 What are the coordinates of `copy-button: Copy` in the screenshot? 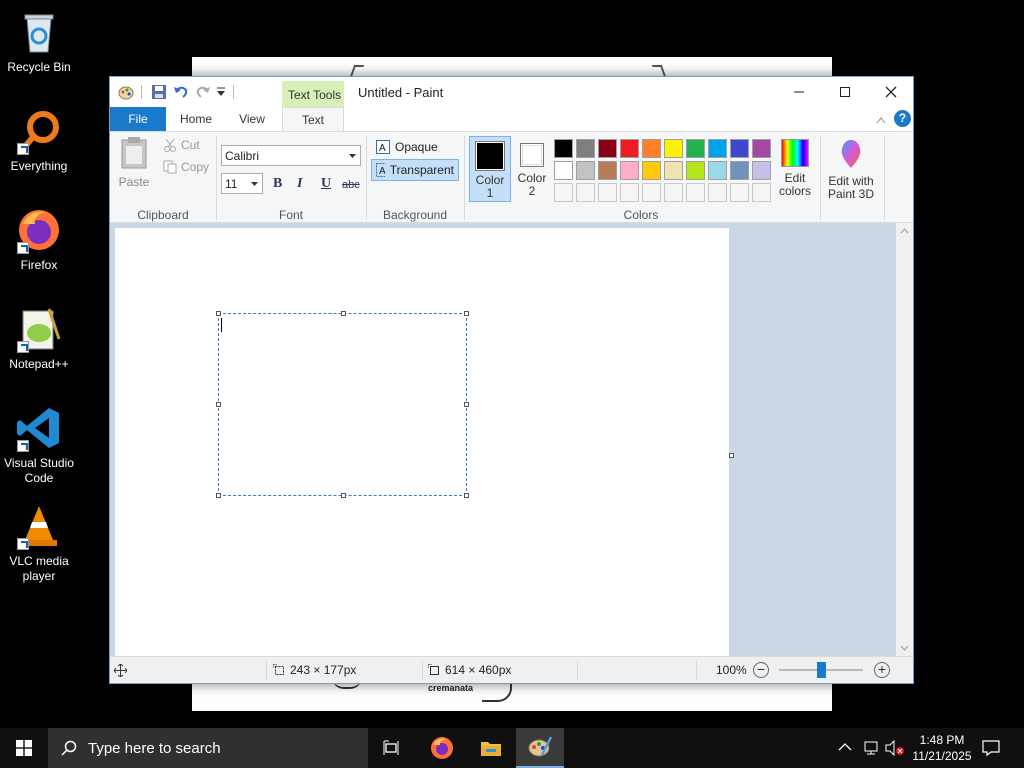 It's located at (186, 167).